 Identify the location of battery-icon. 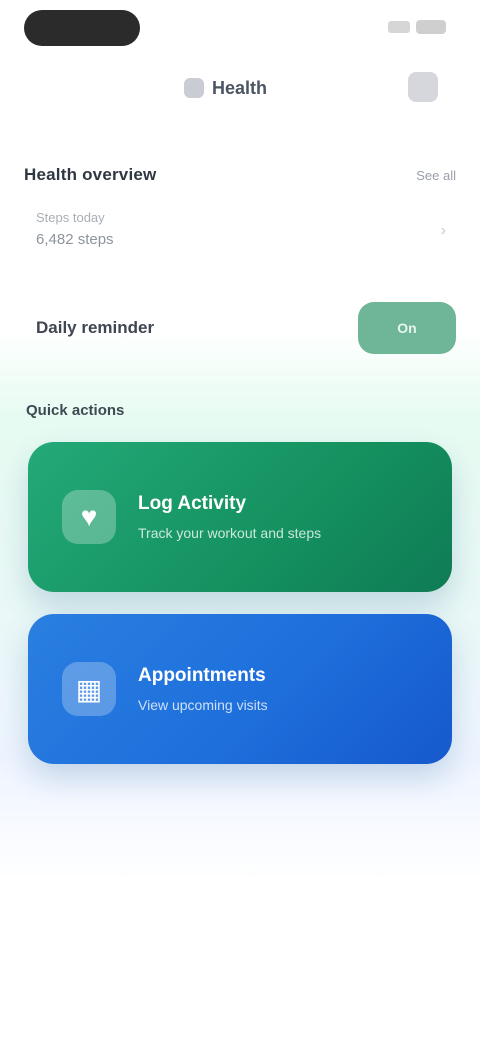
(431, 27).